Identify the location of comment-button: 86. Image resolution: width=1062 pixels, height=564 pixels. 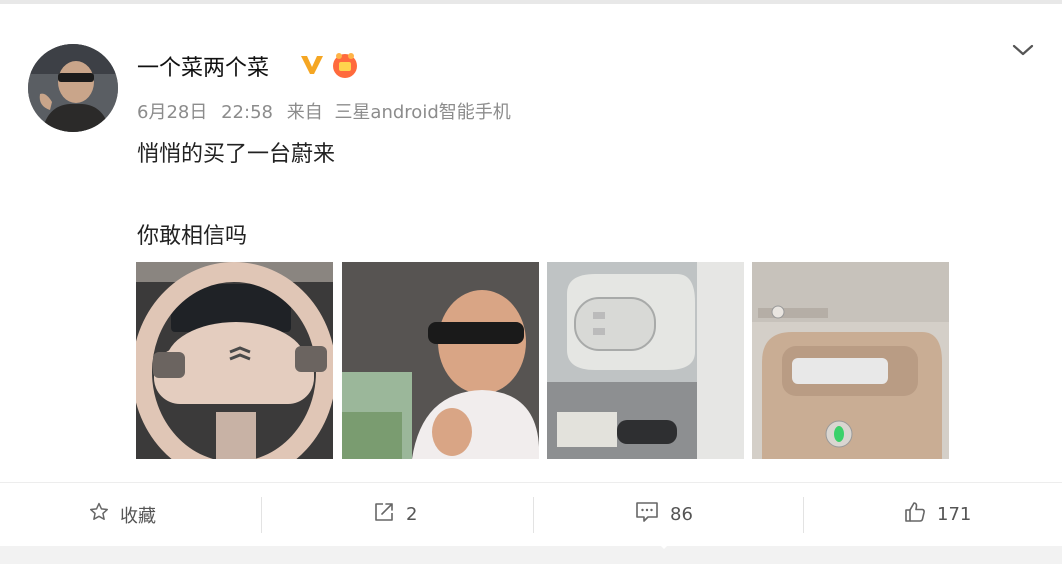
(663, 514).